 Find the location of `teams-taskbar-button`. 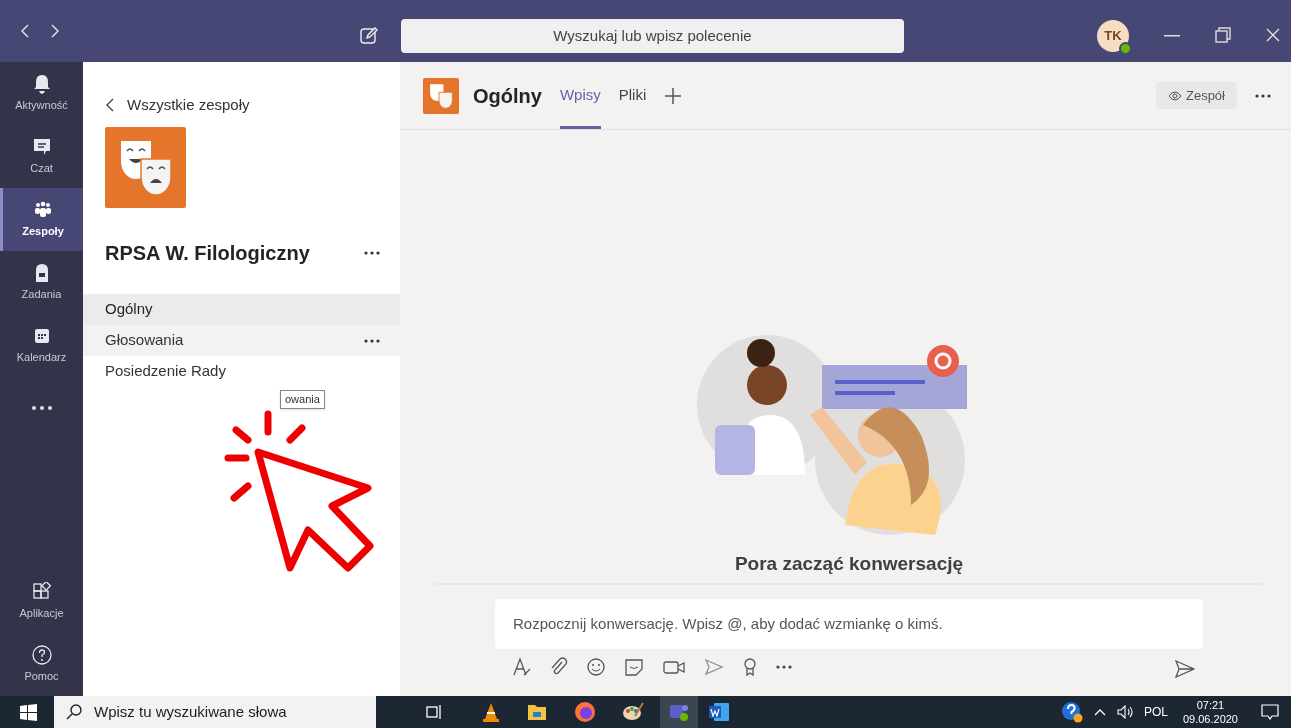

teams-taskbar-button is located at coordinates (679, 712).